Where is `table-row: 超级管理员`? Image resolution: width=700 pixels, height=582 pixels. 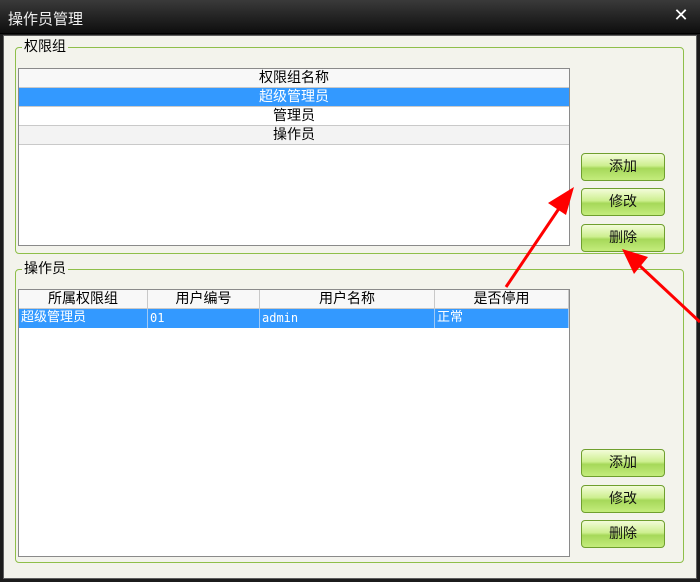
table-row: 超级管理员 is located at coordinates (294, 97).